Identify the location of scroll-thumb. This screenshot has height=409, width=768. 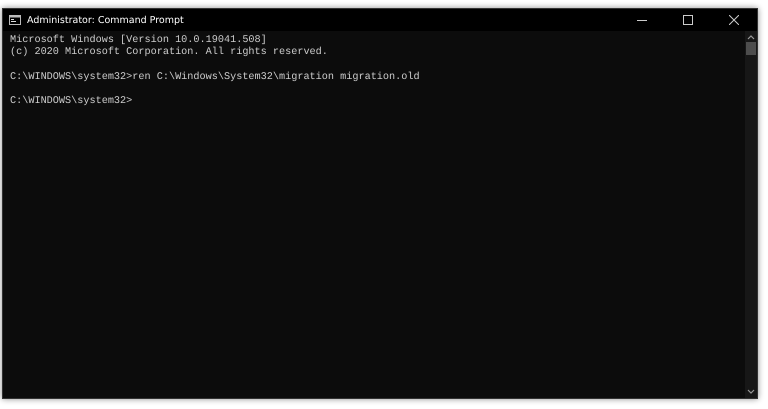
(751, 48).